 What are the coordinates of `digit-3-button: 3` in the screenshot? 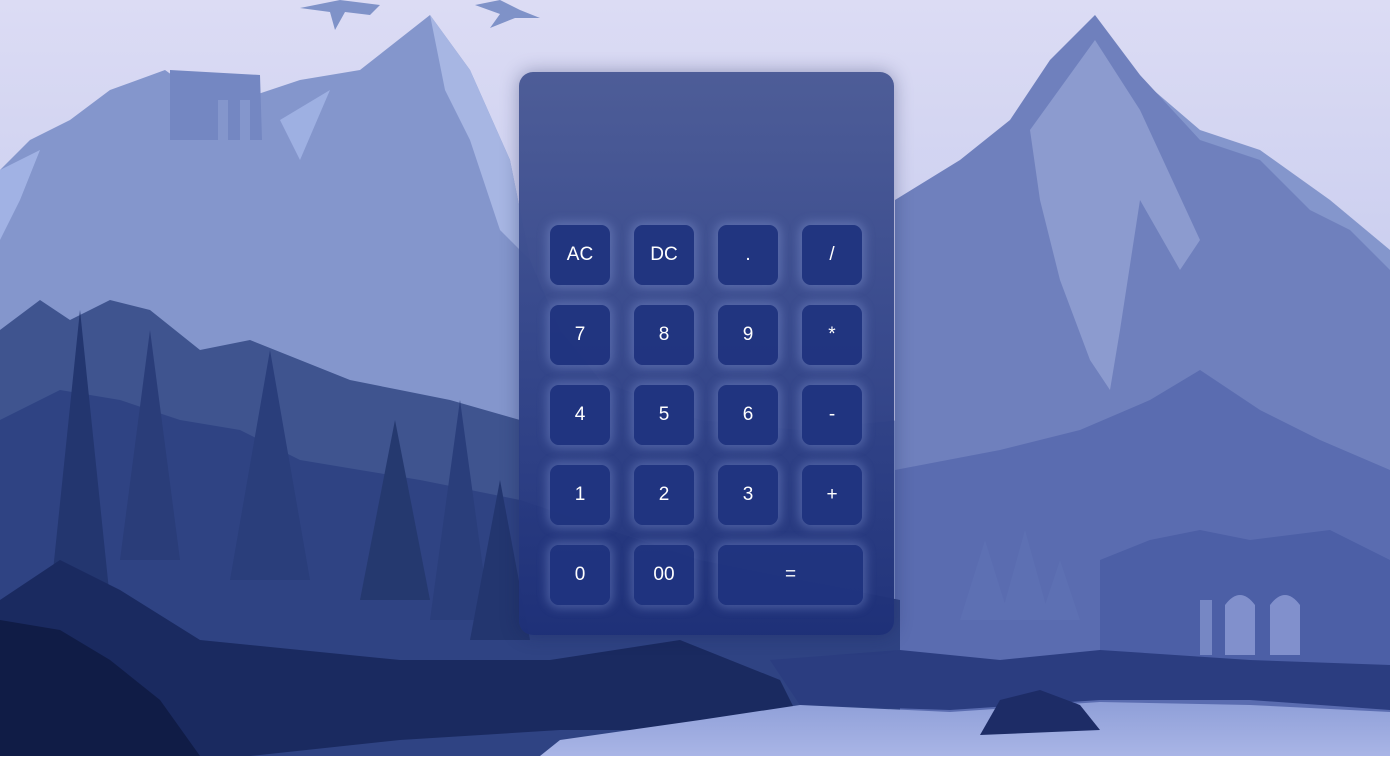 It's located at (748, 495).